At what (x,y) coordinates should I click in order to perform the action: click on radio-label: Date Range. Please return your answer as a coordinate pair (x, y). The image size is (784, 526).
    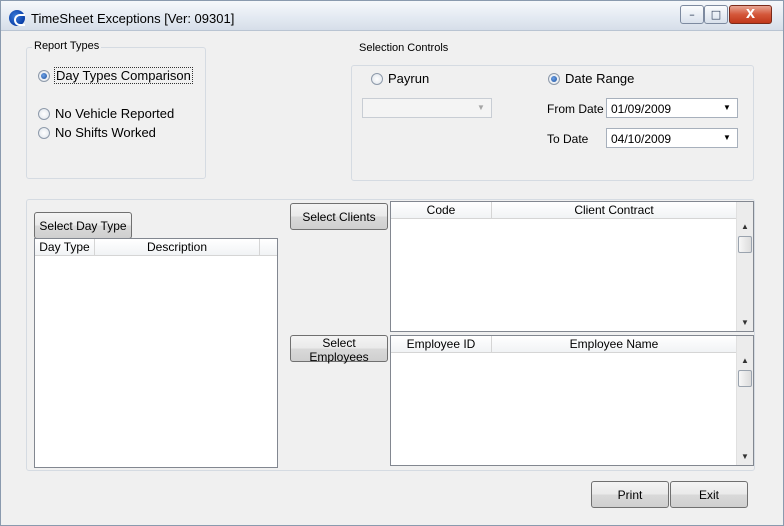
    Looking at the image, I should click on (600, 78).